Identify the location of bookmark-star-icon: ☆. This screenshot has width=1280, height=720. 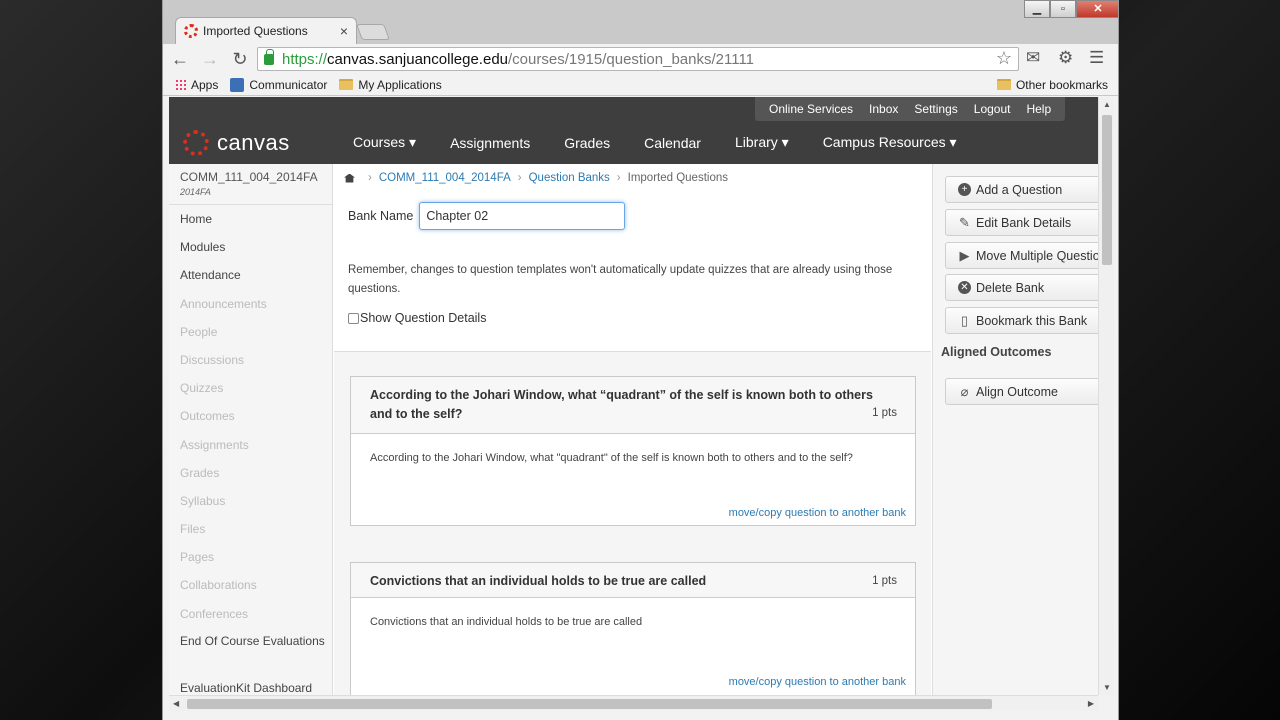
(1004, 58).